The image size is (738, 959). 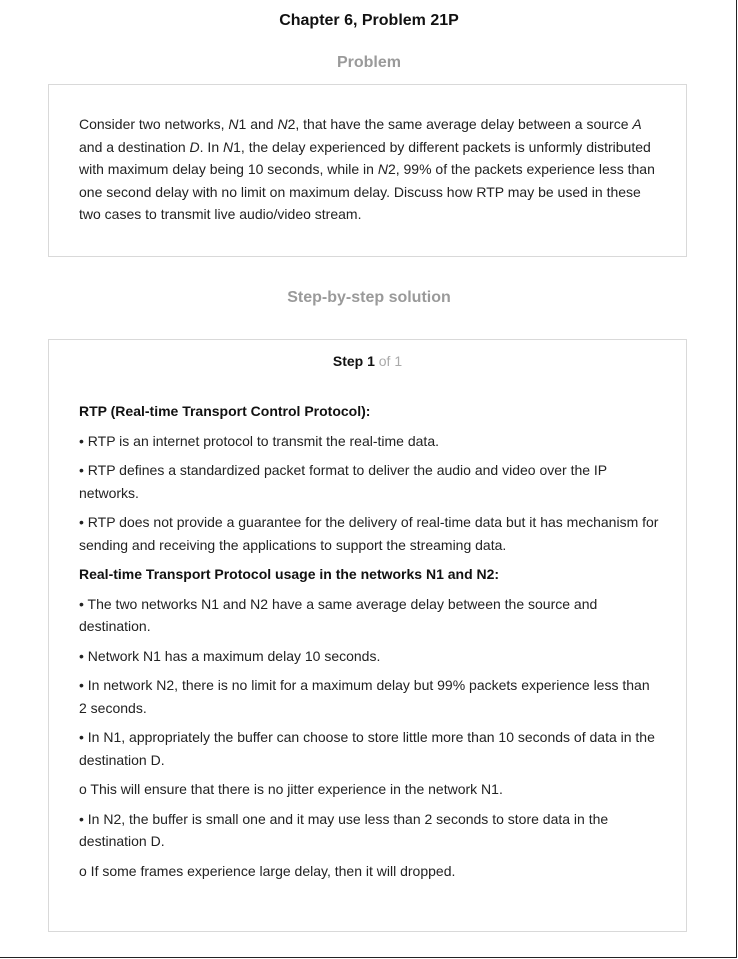 What do you see at coordinates (388, 361) in the screenshot?
I see `step-total: of 1` at bounding box center [388, 361].